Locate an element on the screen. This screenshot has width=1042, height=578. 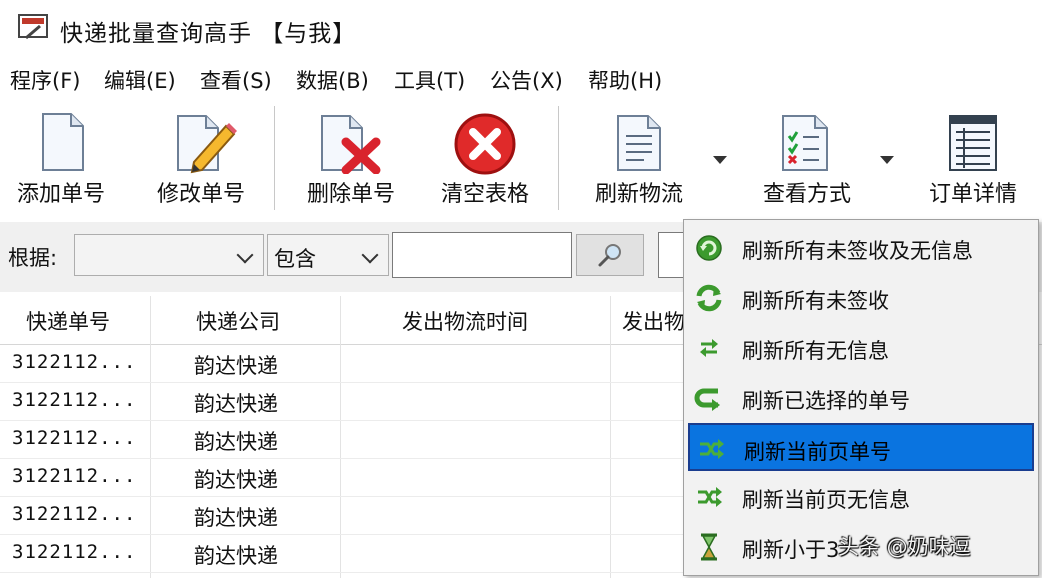
new-document-icon is located at coordinates (63, 142).